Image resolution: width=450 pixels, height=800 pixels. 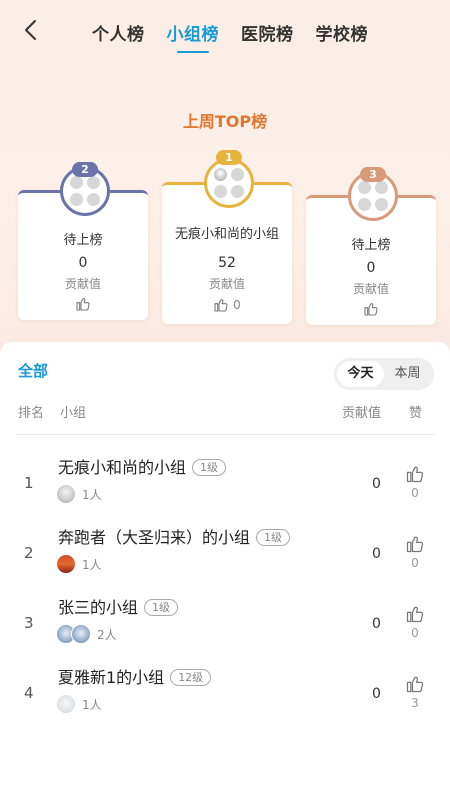 I want to click on header: 个人榜 小组榜 医院榜 学校榜, so click(x=225, y=32).